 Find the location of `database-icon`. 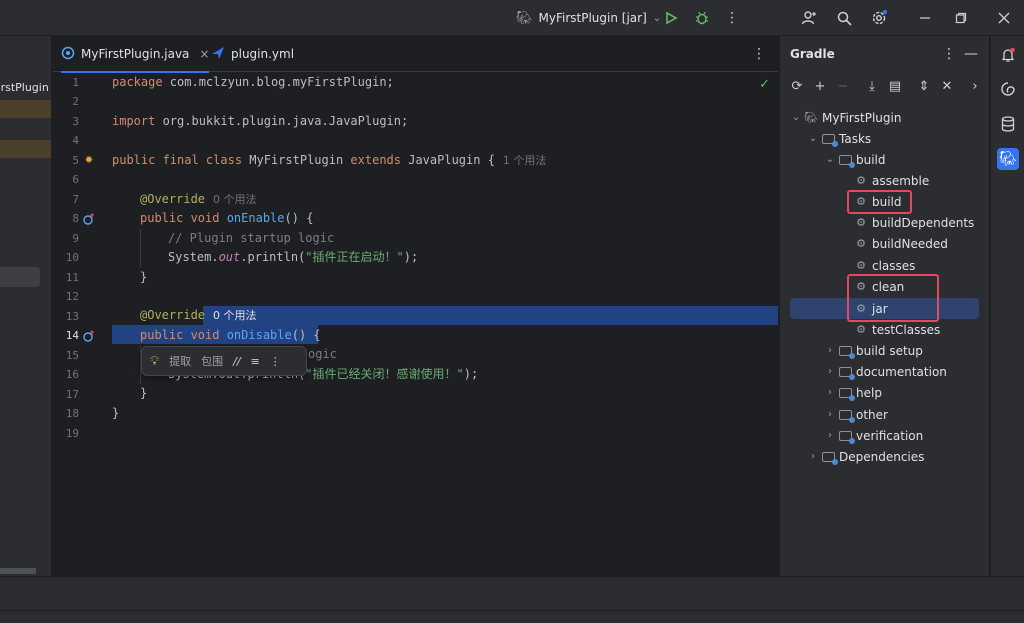

database-icon is located at coordinates (1008, 124).